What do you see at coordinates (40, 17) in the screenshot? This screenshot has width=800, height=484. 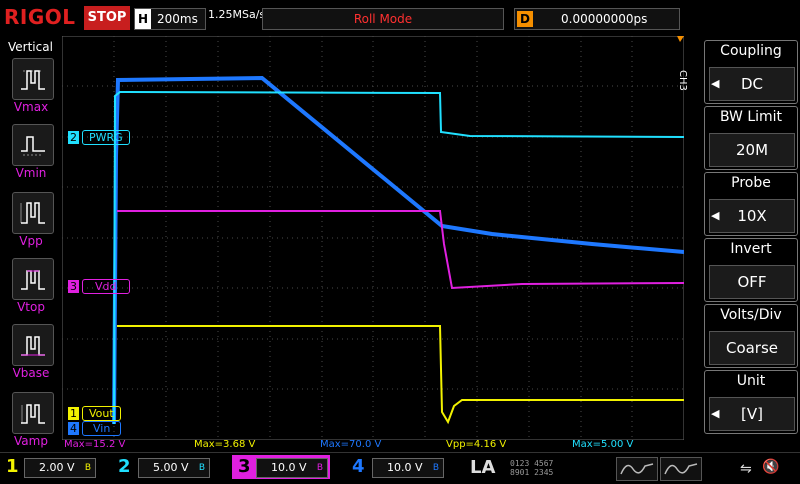 I see `brand-logo: RIGOL` at bounding box center [40, 17].